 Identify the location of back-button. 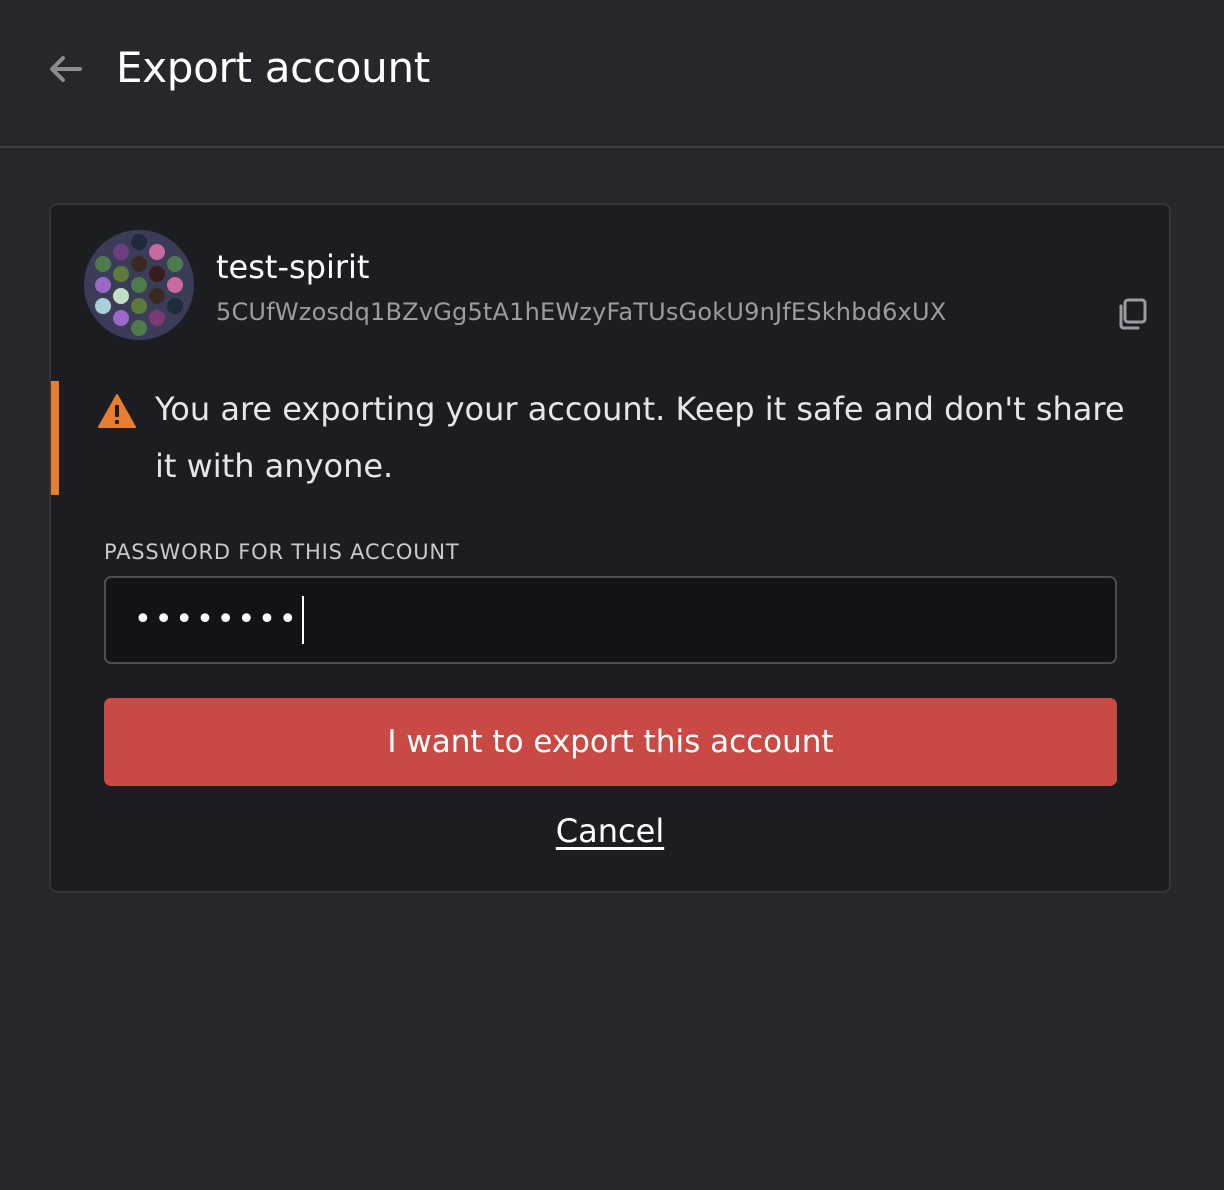
(65, 69).